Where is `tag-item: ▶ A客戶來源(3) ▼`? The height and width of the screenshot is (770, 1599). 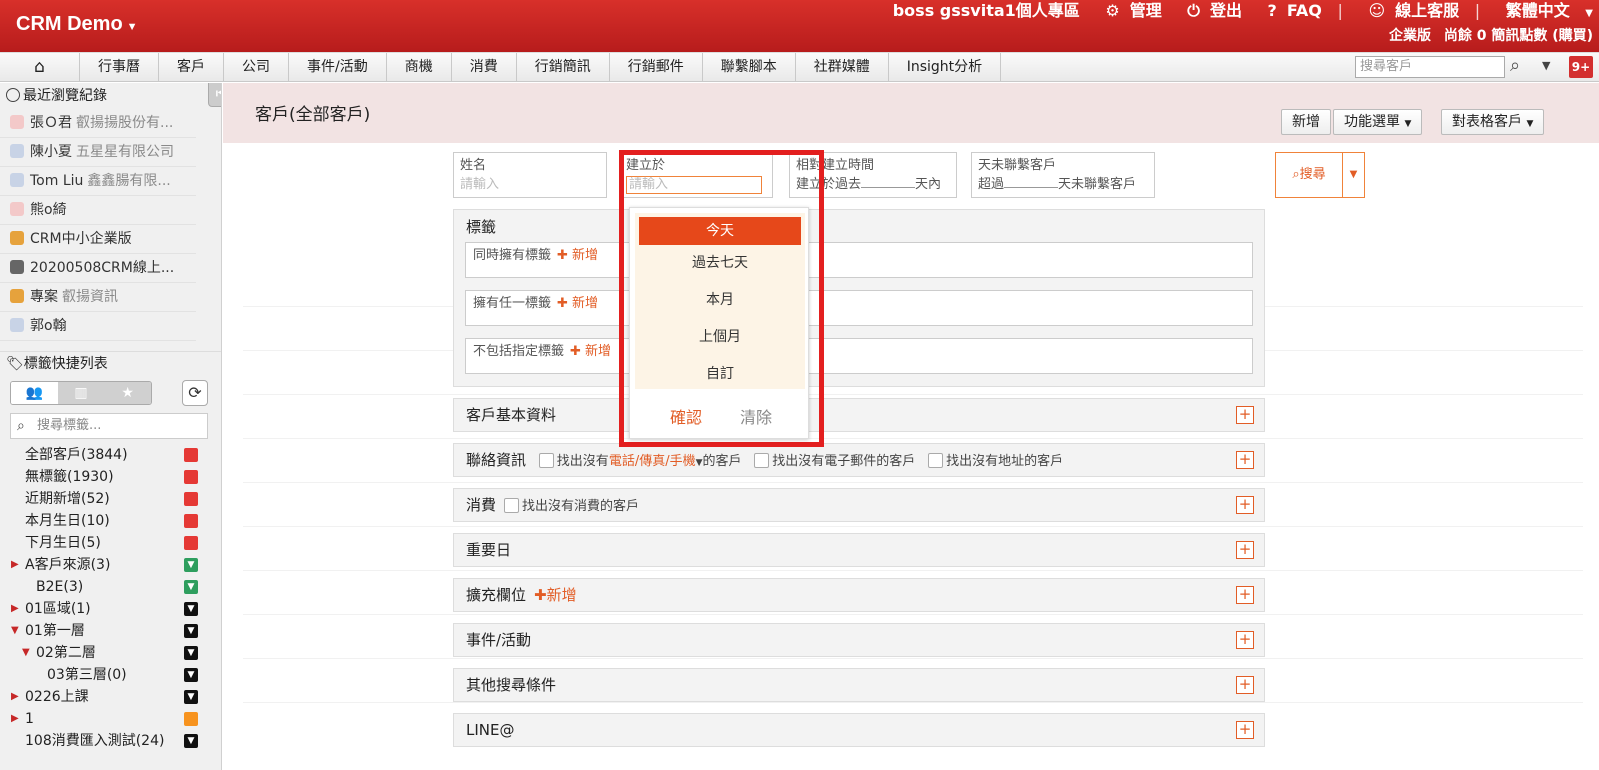 tag-item: ▶ A客戶來源(3) ▼ is located at coordinates (110, 565).